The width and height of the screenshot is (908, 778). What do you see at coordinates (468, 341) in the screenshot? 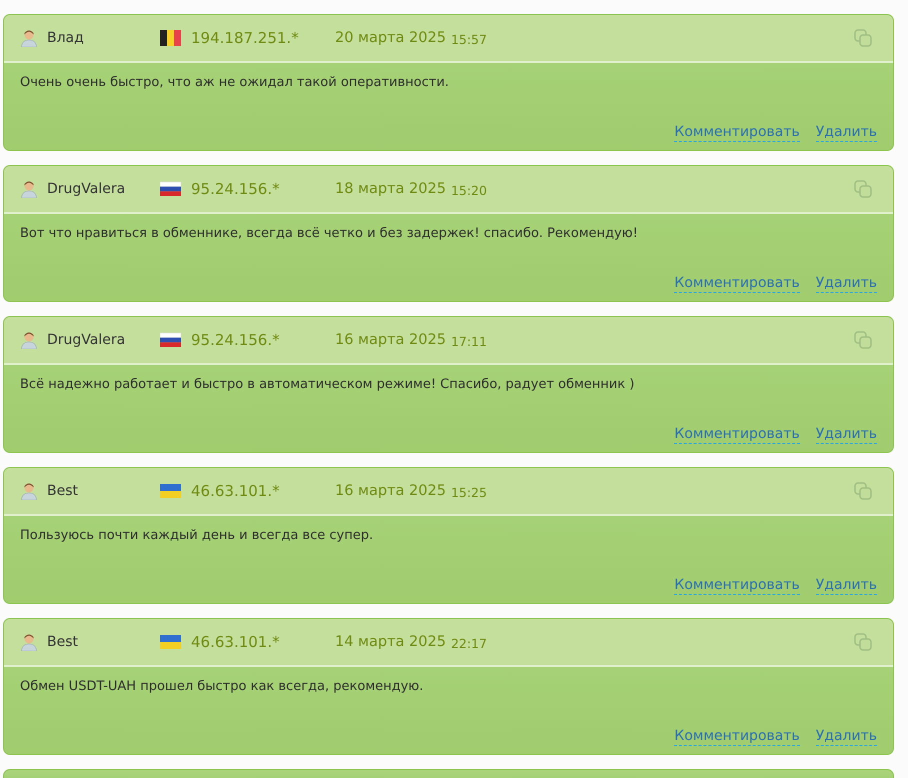
I see `review-time: 17:11` at bounding box center [468, 341].